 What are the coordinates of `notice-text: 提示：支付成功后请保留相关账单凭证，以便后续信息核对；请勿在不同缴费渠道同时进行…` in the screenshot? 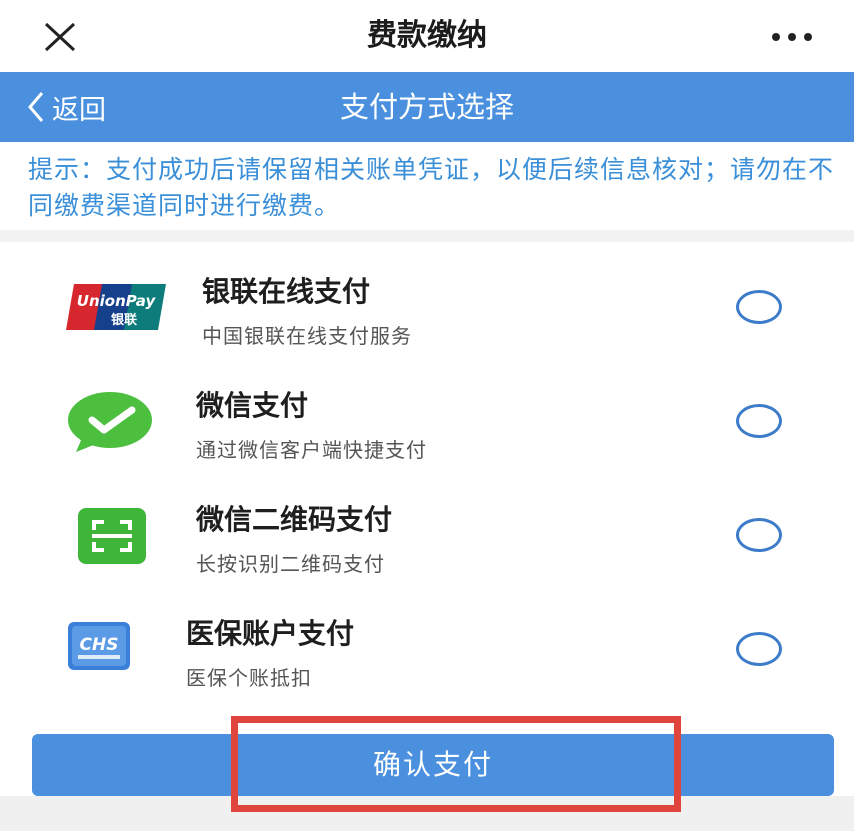 It's located at (427, 186).